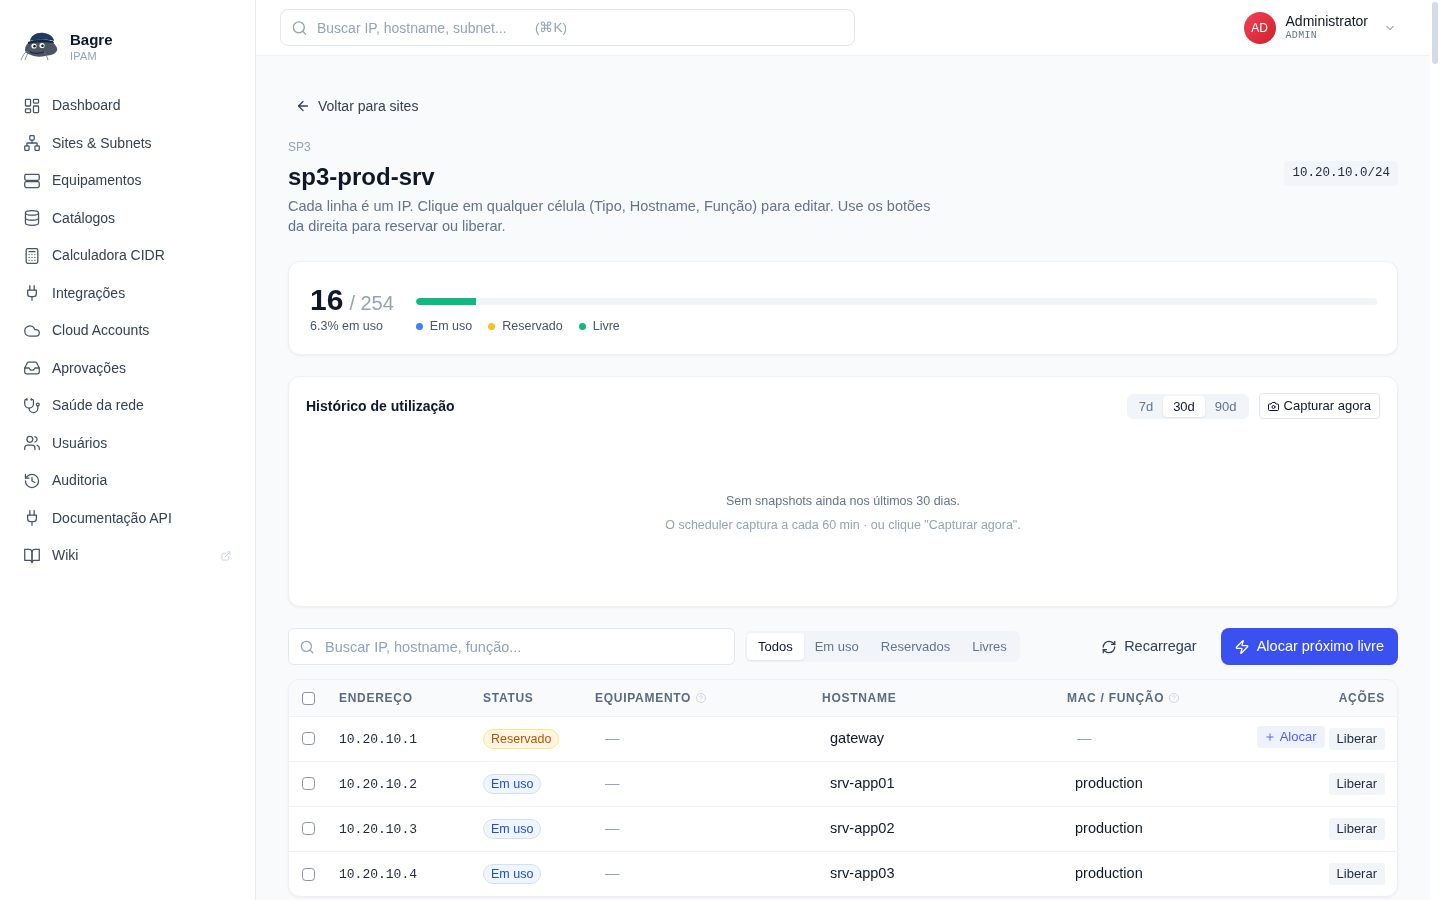 The image size is (1440, 900). Describe the element at coordinates (1309, 646) in the screenshot. I see `allocate-button: Alocar próximo livre` at that location.